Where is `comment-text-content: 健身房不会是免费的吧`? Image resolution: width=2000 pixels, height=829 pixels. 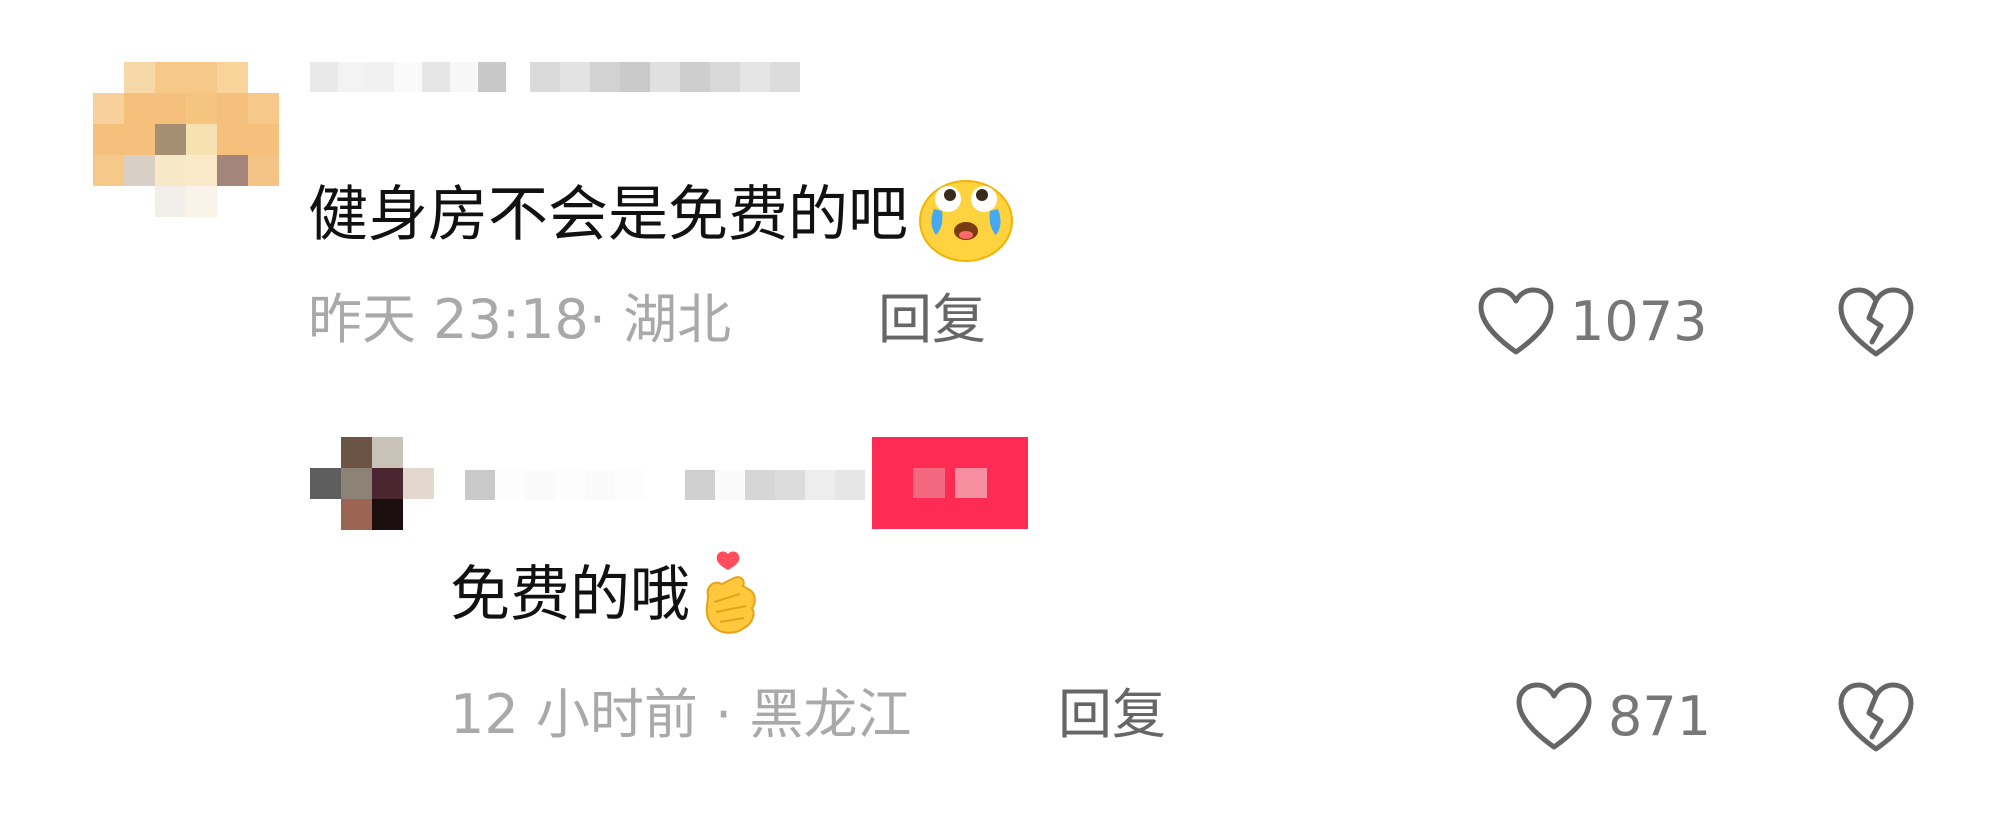 comment-text-content: 健身房不会是免费的吧 is located at coordinates (608, 215).